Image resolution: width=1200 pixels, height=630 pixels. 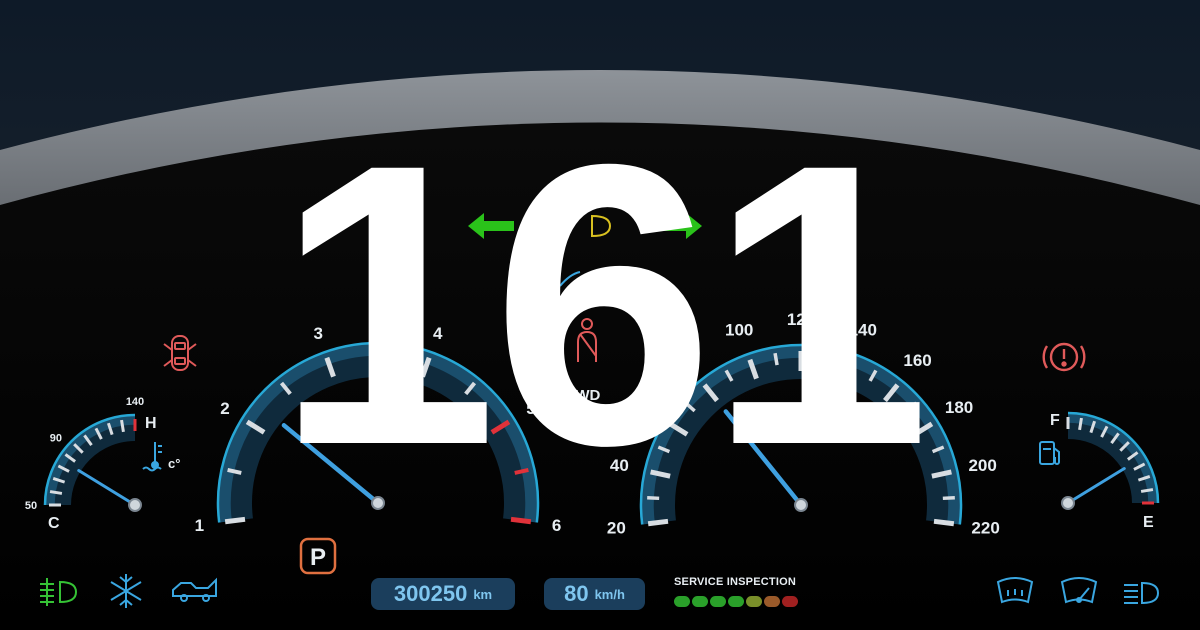 I want to click on fuel-full-label: F, so click(x=1055, y=420).